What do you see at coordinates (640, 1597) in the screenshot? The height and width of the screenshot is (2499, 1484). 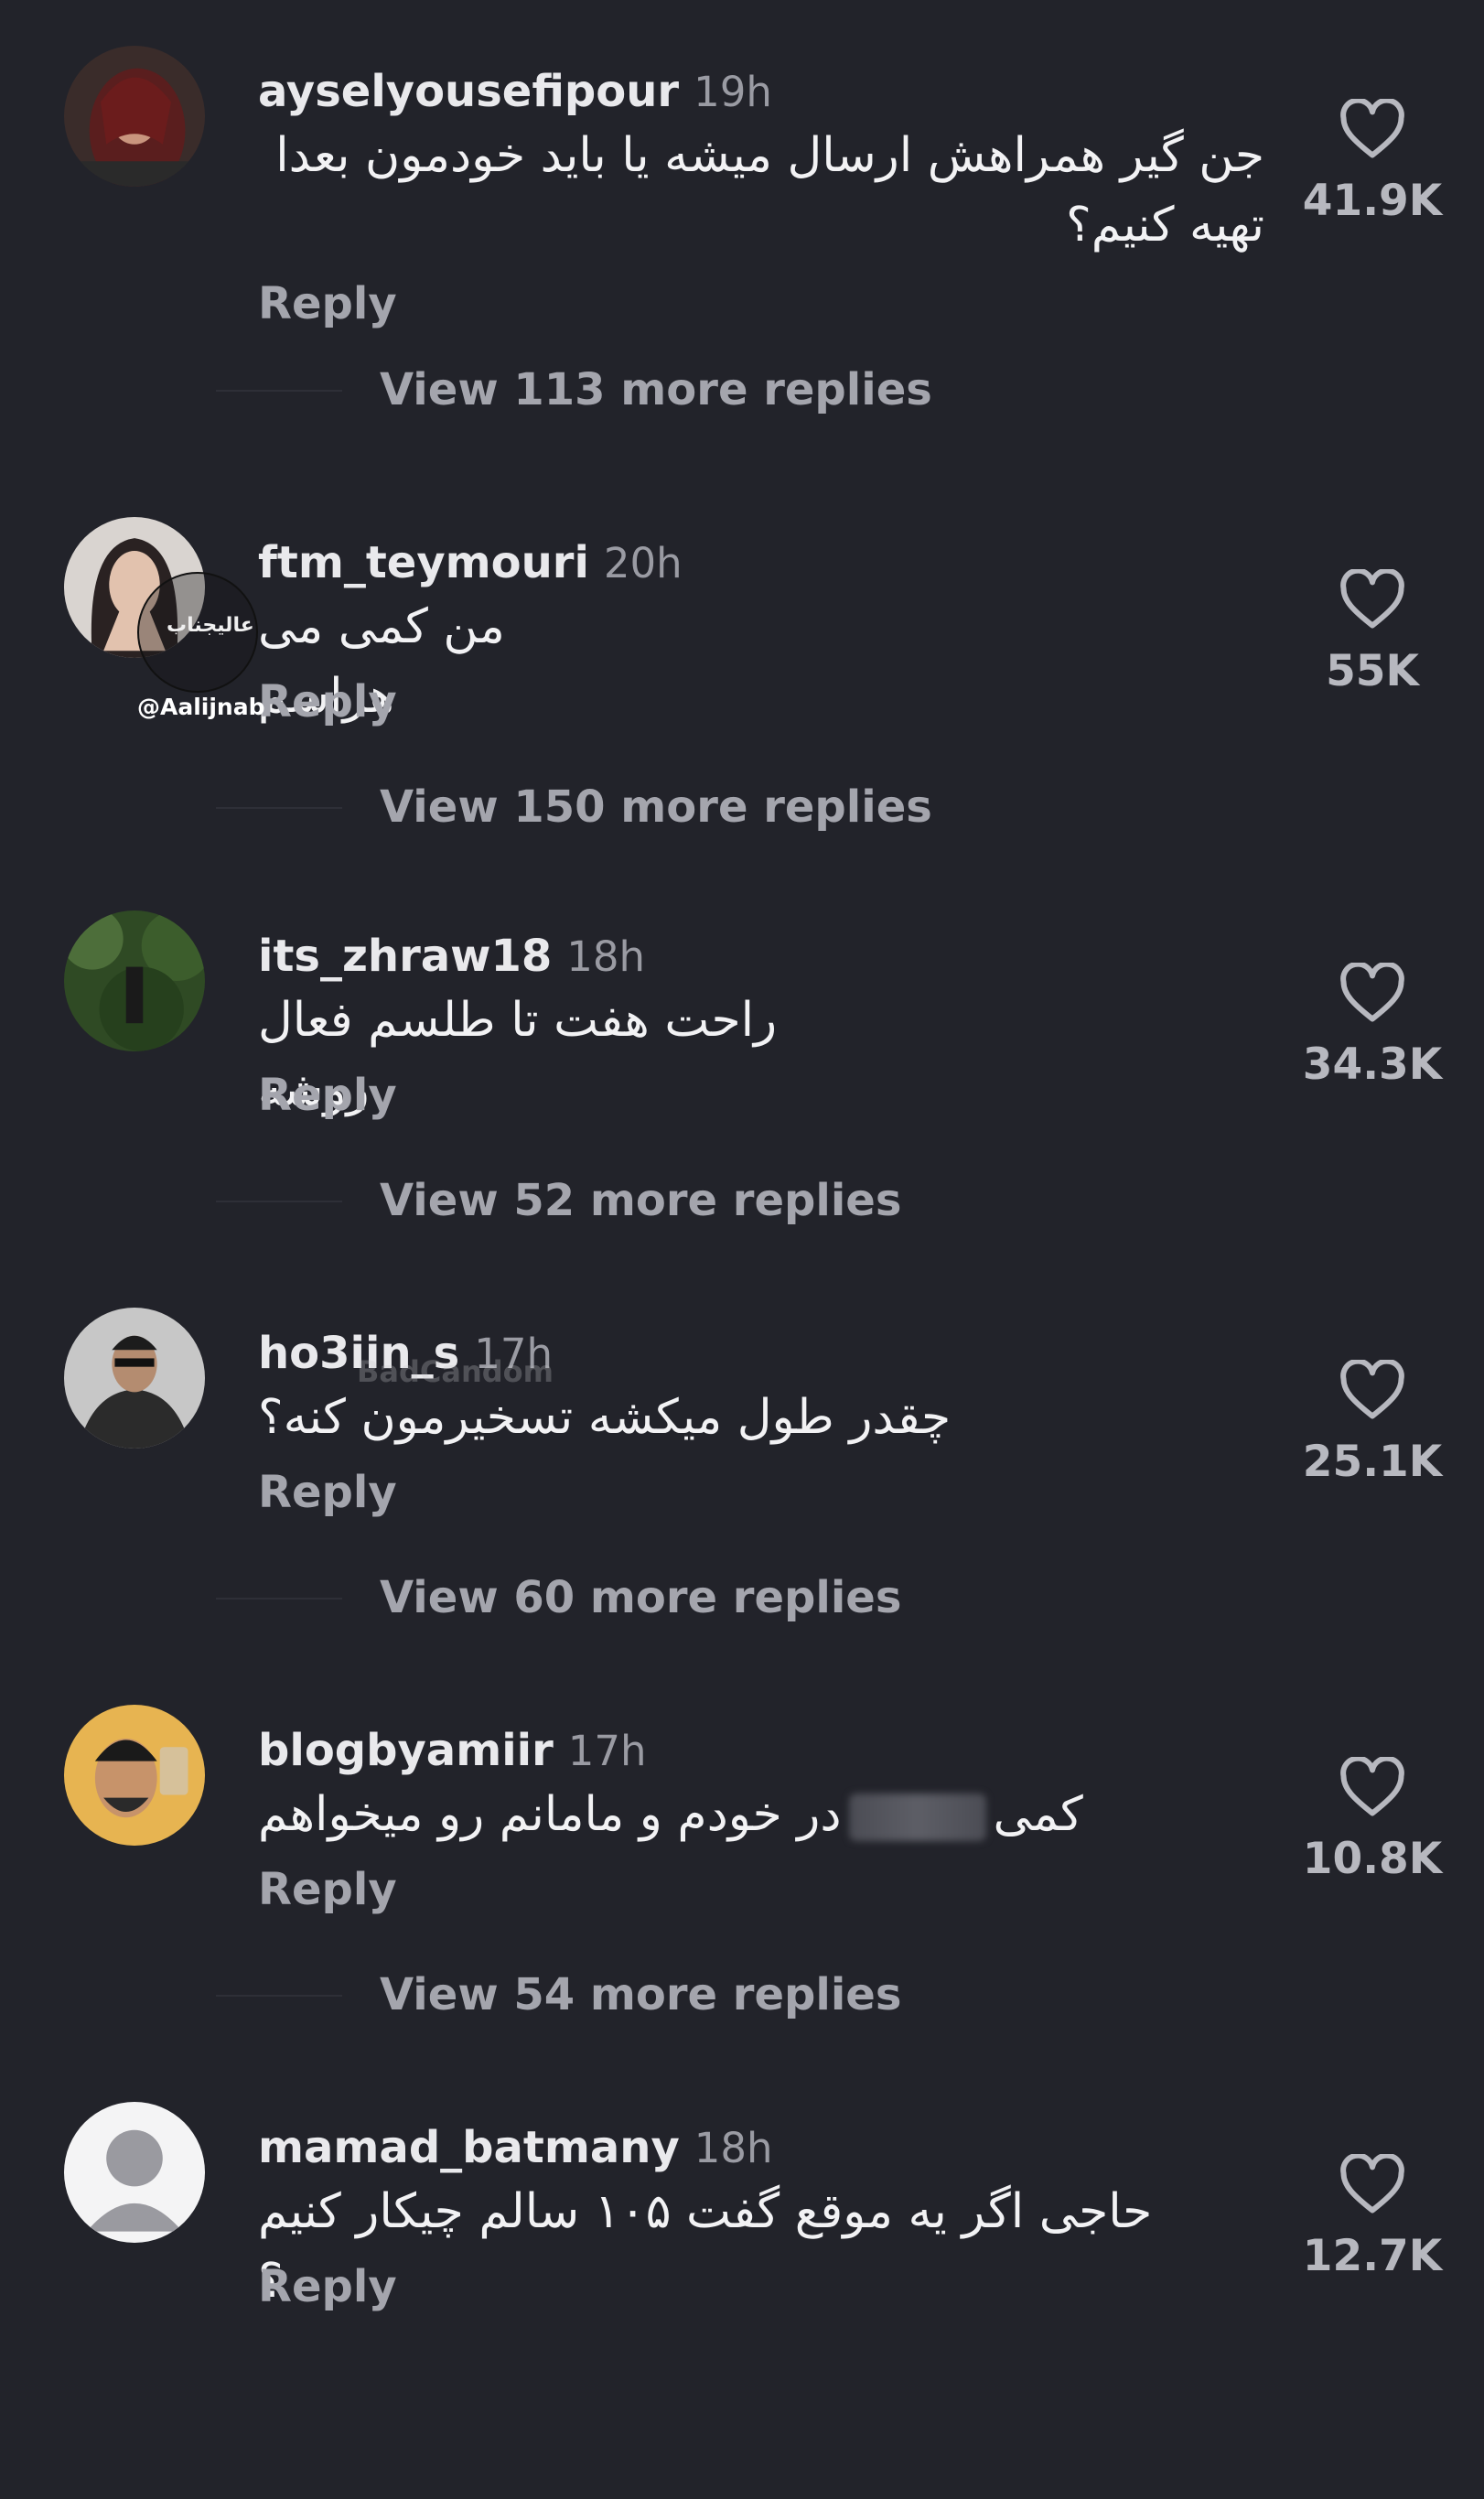 I see `view-more-replies: View 60 more replies` at bounding box center [640, 1597].